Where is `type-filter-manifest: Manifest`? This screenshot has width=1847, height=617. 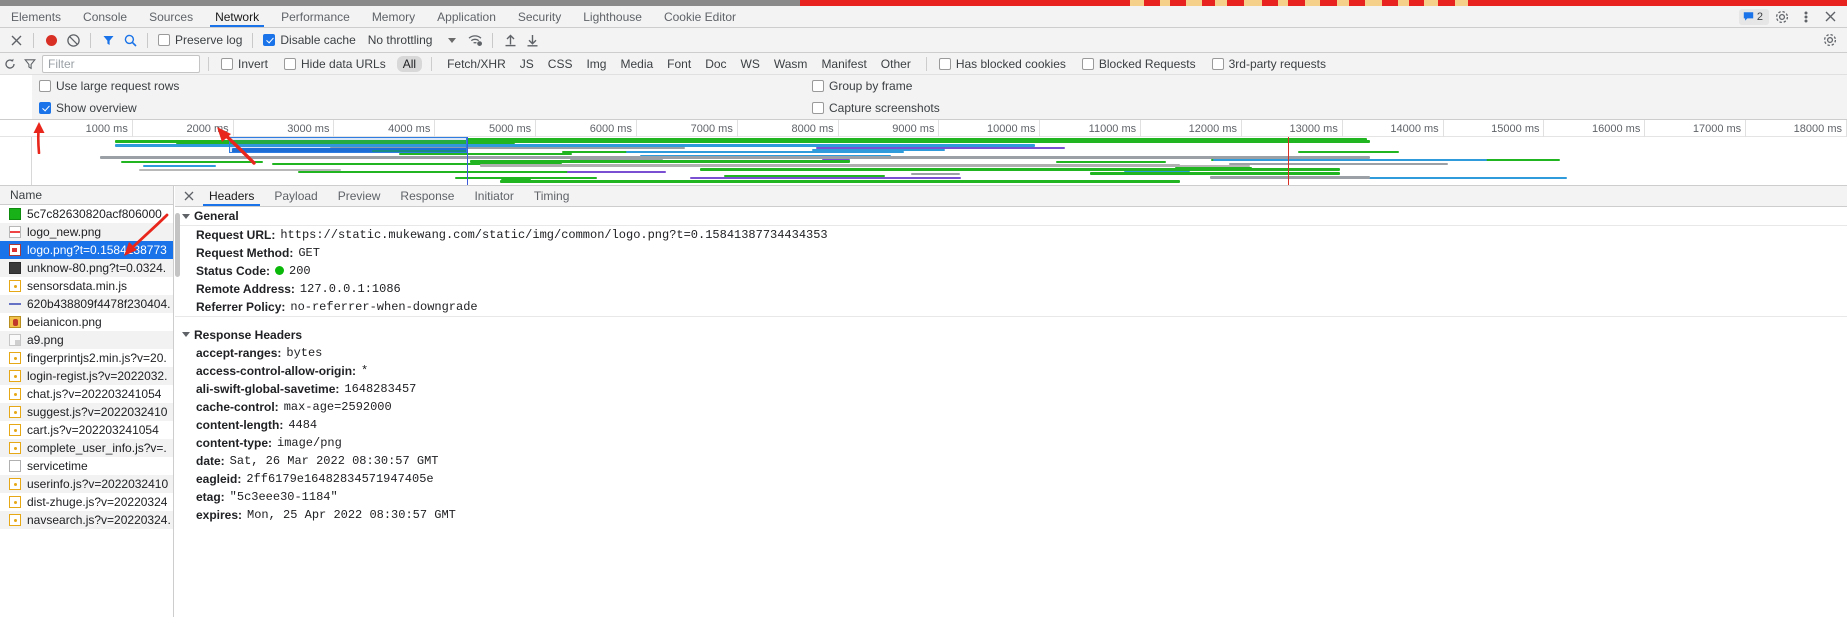 type-filter-manifest: Manifest is located at coordinates (843, 64).